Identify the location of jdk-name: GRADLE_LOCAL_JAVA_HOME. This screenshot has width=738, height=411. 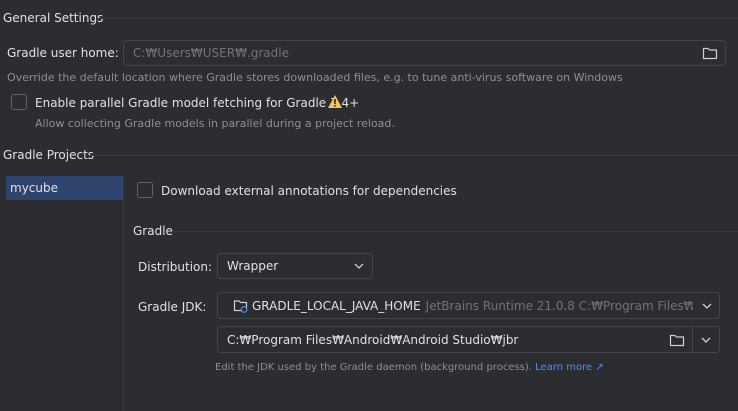
(336, 305).